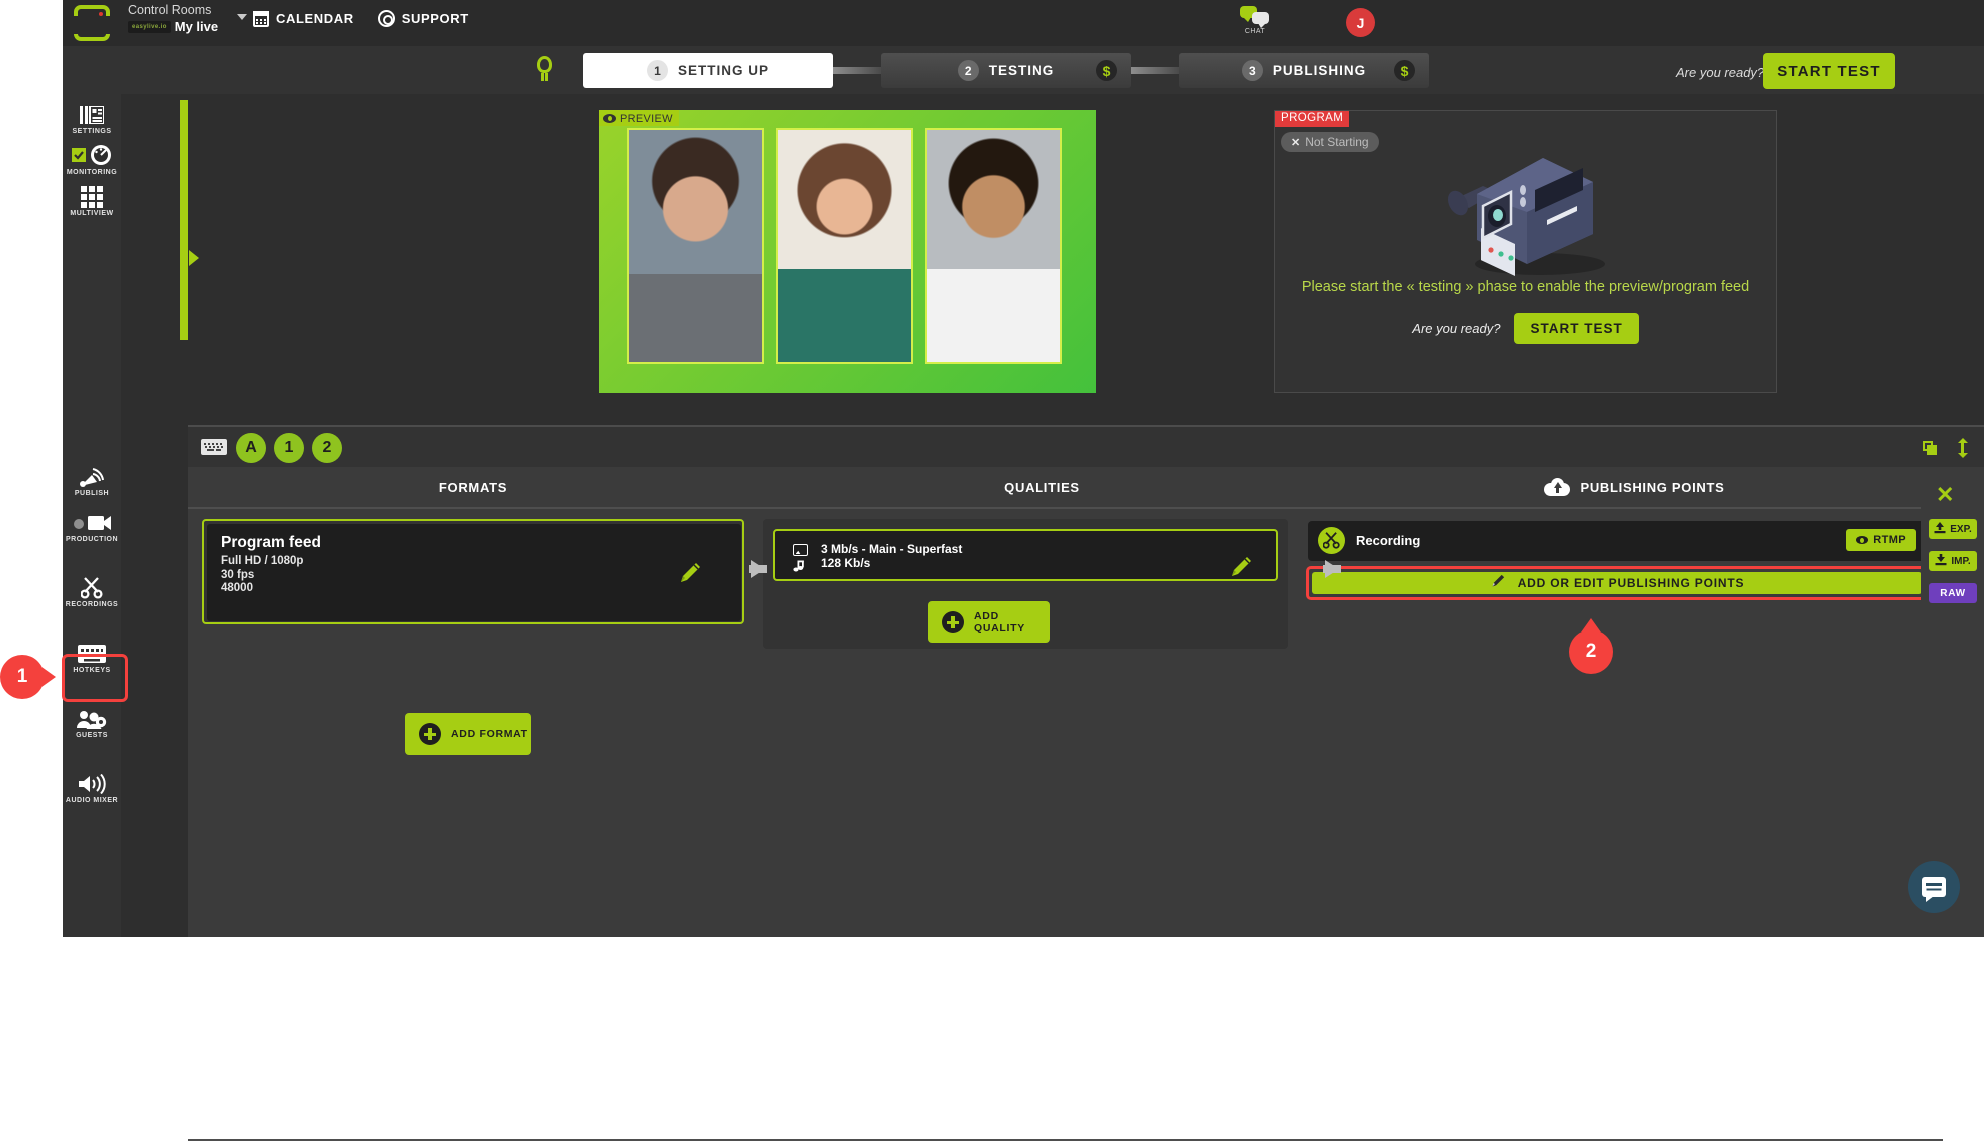 The width and height of the screenshot is (1984, 1141). What do you see at coordinates (1953, 593) in the screenshot?
I see `raw-button: RAW` at bounding box center [1953, 593].